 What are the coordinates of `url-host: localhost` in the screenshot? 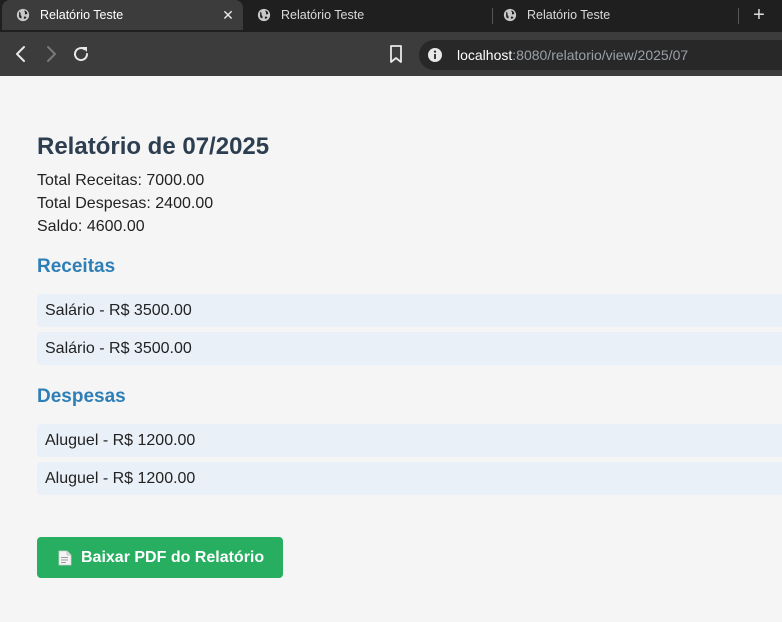 It's located at (485, 55).